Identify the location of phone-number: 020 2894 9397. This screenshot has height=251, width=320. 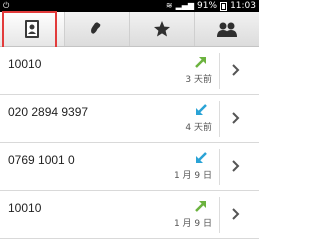
(48, 112).